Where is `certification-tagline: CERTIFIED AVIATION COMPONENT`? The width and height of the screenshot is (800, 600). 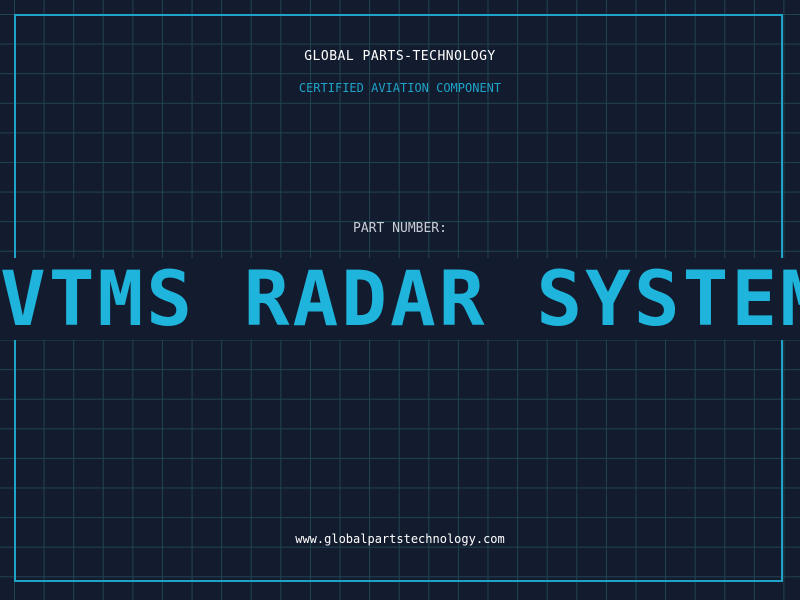 certification-tagline: CERTIFIED AVIATION COMPONENT is located at coordinates (400, 88).